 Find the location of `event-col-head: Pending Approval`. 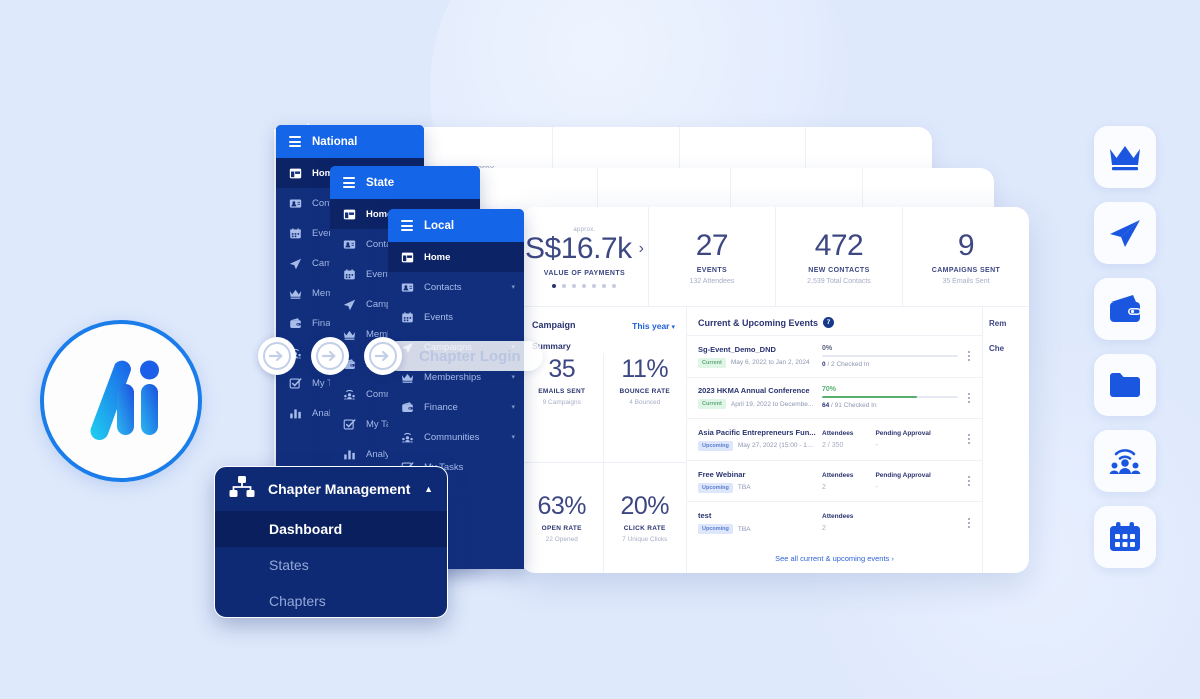

event-col-head: Pending Approval is located at coordinates (903, 475).